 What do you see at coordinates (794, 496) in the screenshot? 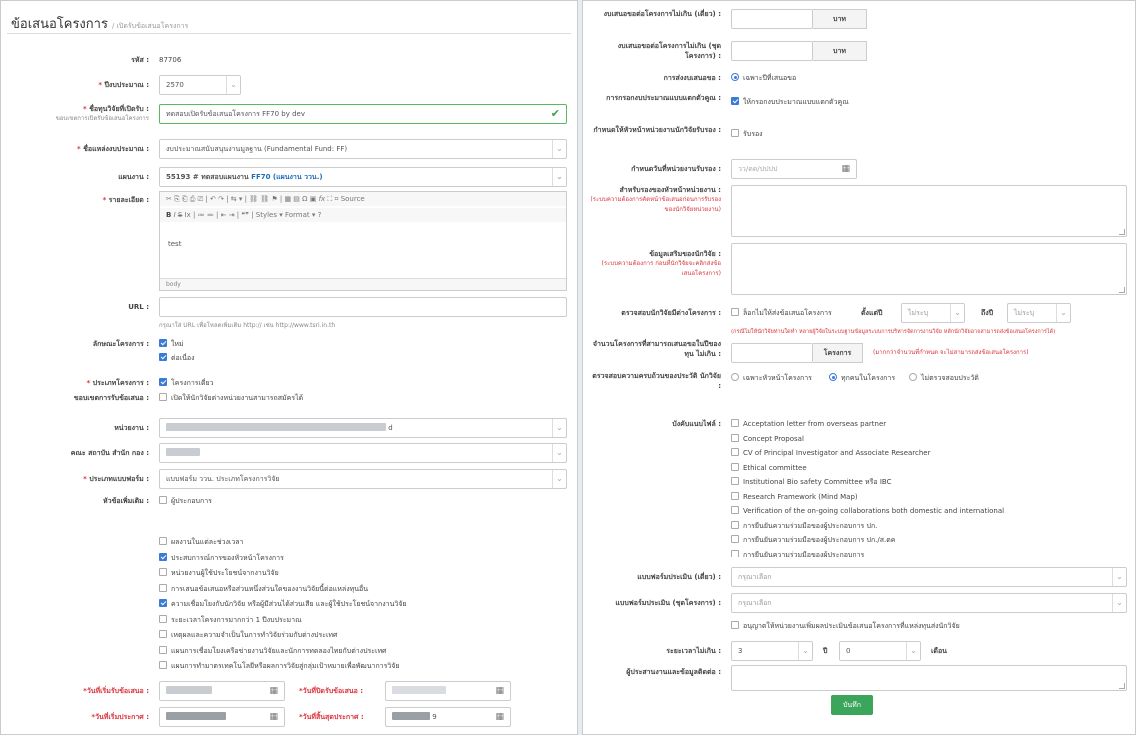
I see `attachment-item: Research Framework (Mind Map)` at bounding box center [794, 496].